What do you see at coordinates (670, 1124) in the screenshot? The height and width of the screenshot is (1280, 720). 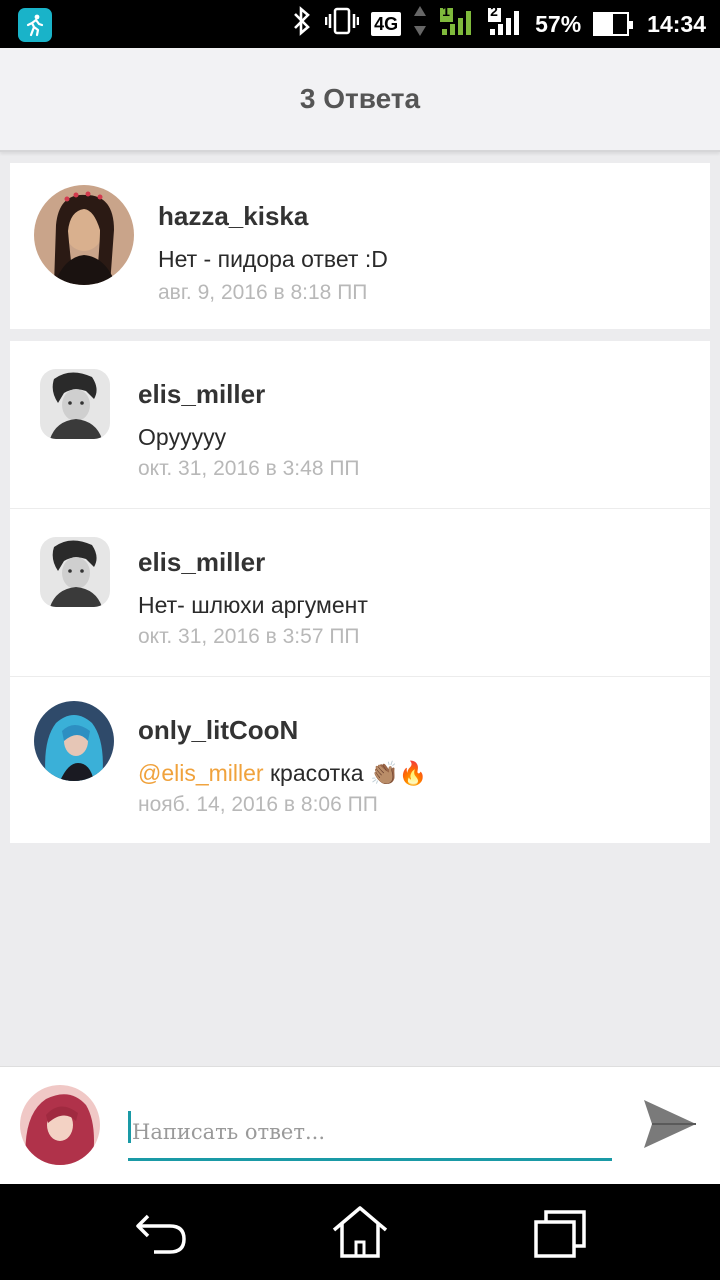 I see `send-icon` at bounding box center [670, 1124].